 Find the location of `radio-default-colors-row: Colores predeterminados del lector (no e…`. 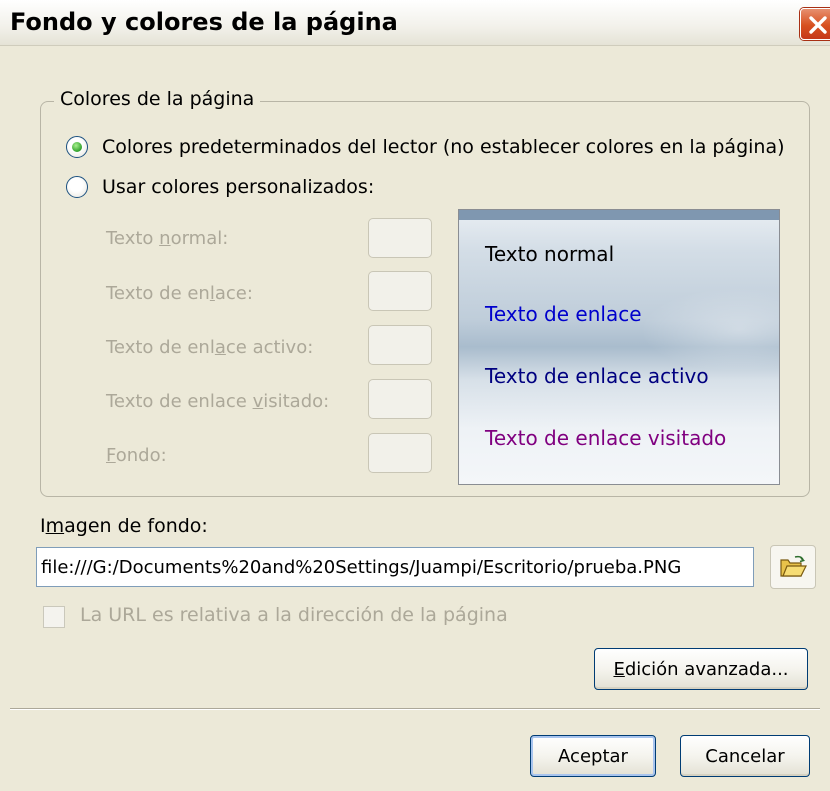

radio-default-colors-row: Colores predeterminados del lector (no e… is located at coordinates (425, 147).